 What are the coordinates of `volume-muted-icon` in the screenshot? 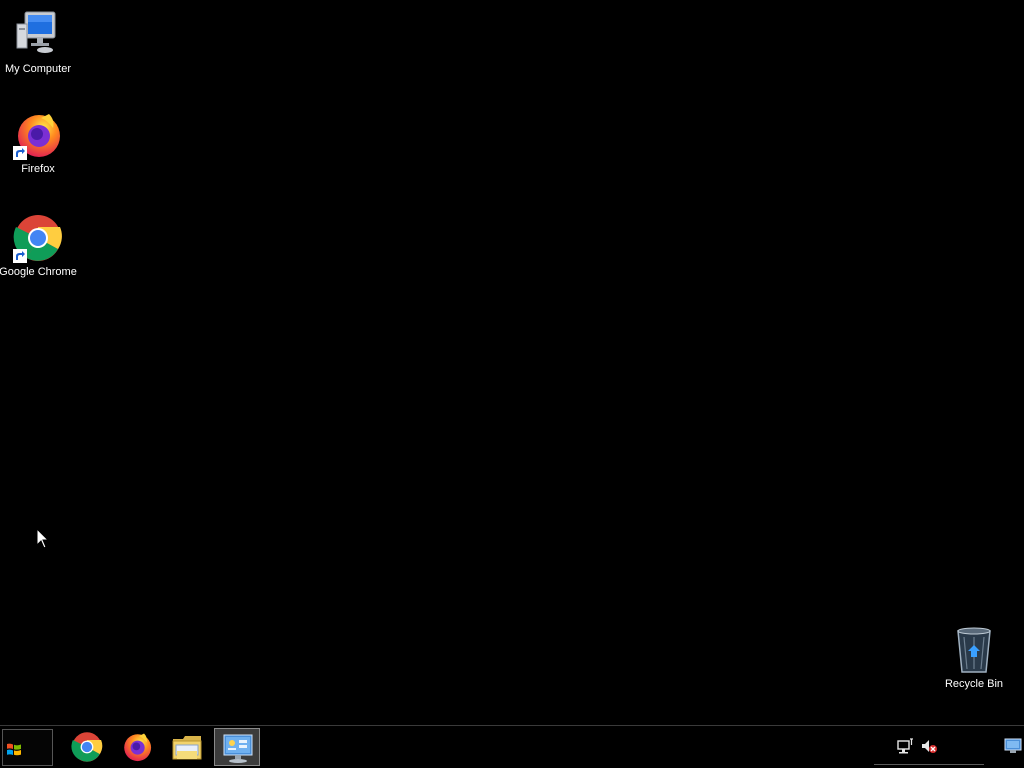 It's located at (929, 746).